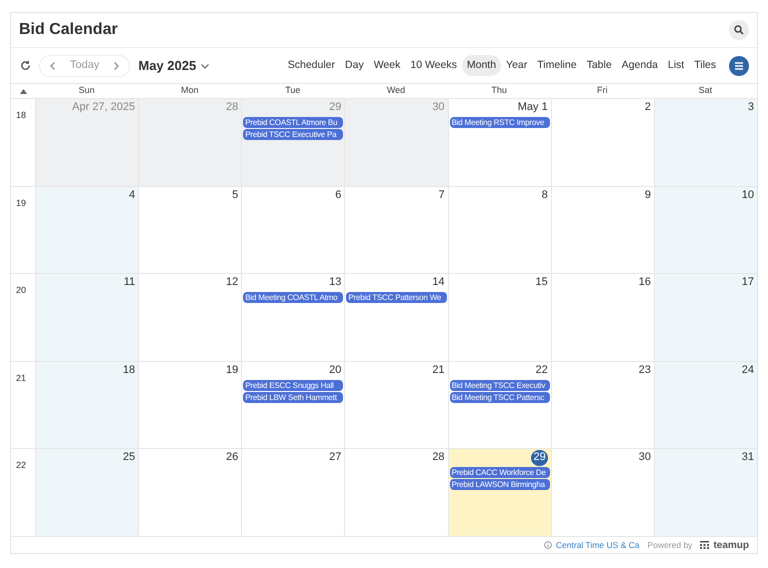 The width and height of the screenshot is (768, 568). I want to click on event-chip: Prebid TSCC Executive Pa, so click(293, 134).